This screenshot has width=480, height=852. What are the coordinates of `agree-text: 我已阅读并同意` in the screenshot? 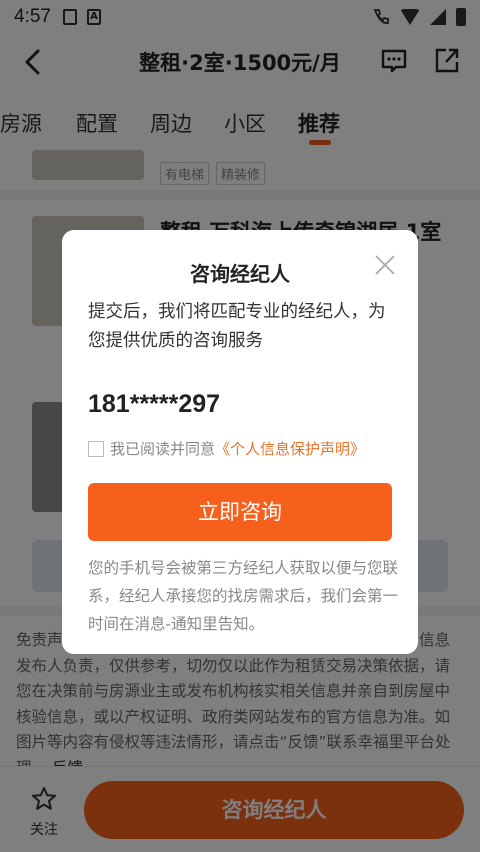 It's located at (163, 449).